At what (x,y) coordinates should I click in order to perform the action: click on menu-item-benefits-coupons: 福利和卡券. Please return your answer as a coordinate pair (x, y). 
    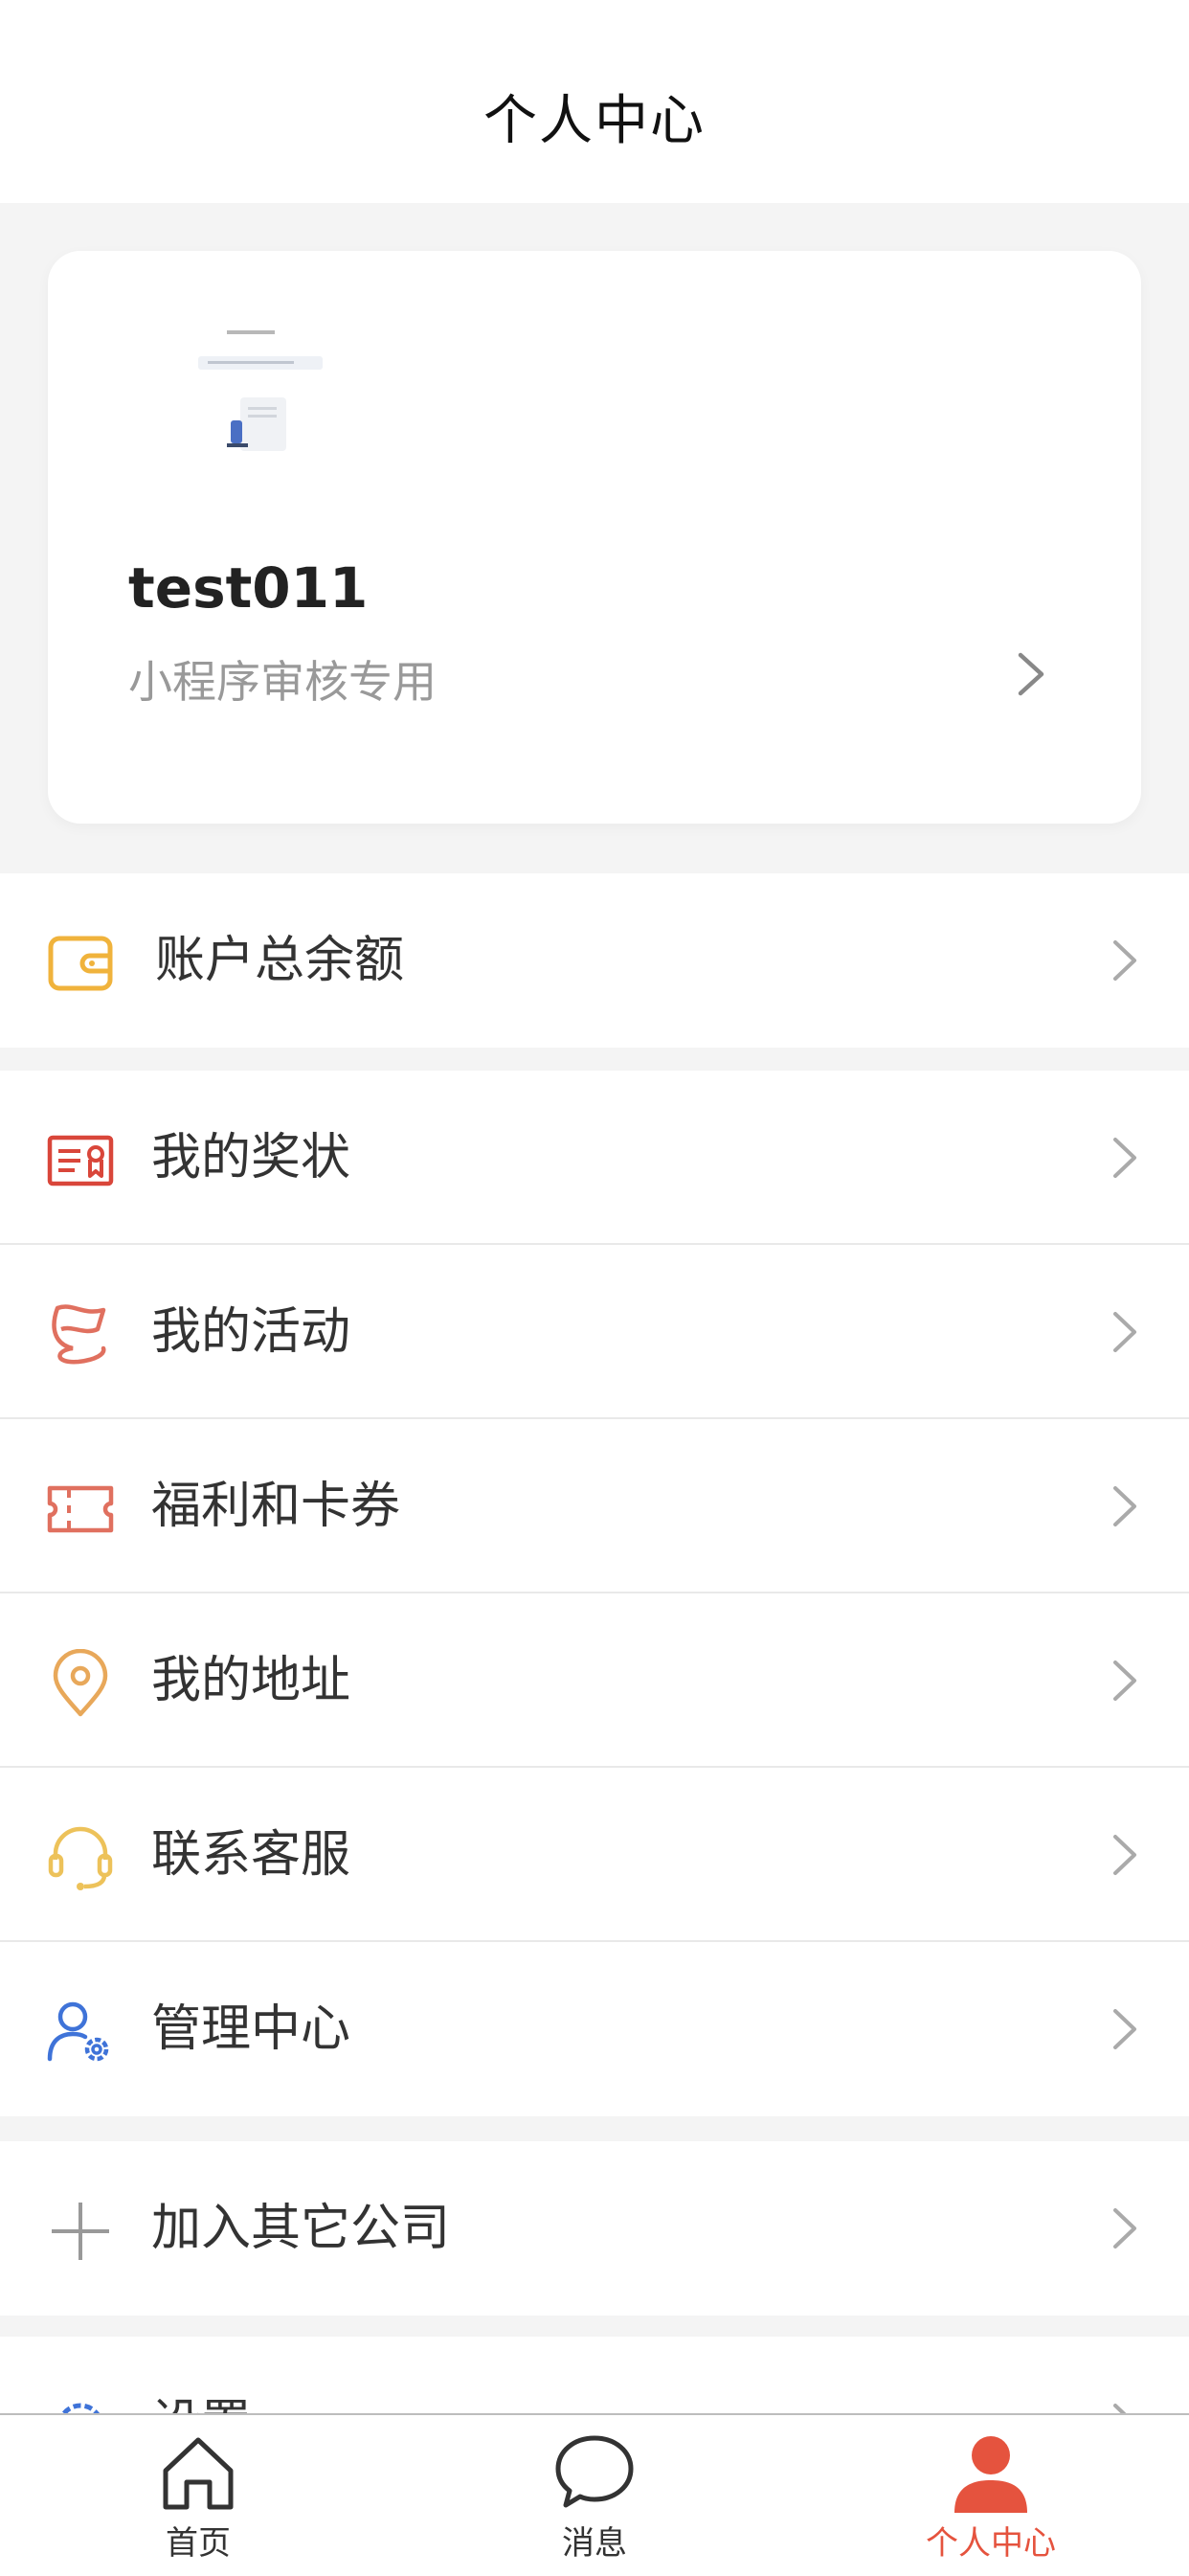
    Looking at the image, I should click on (594, 1506).